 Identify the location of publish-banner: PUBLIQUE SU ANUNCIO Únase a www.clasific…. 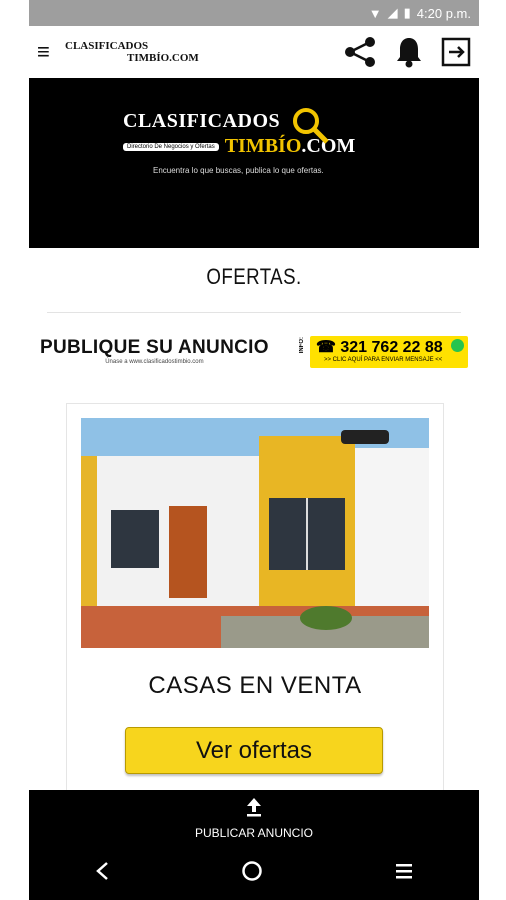
(254, 356).